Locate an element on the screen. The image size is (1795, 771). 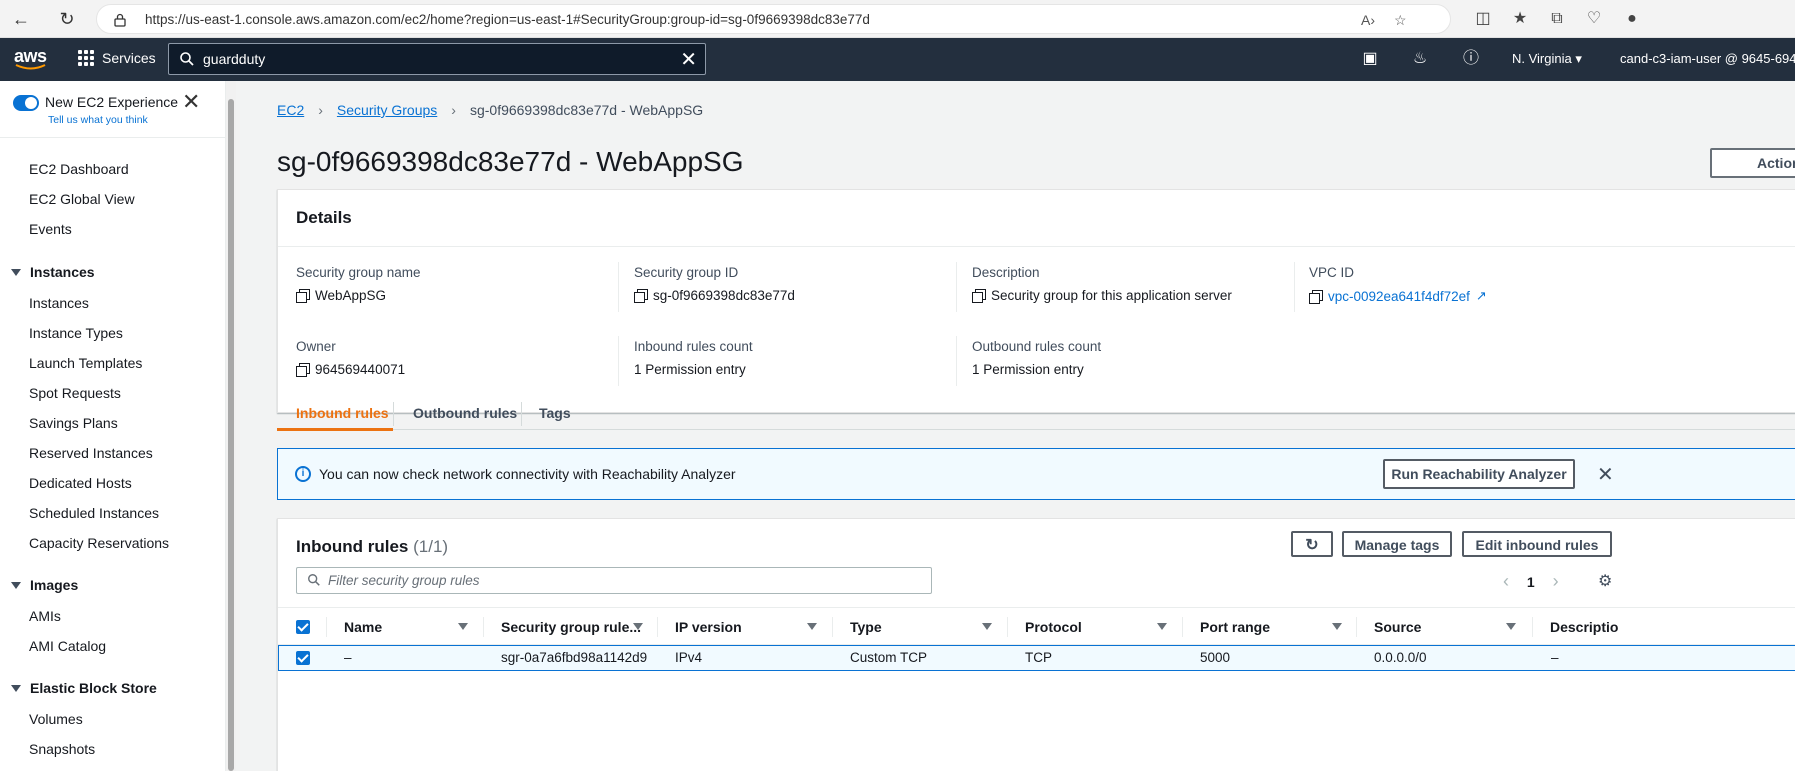
feedback-link: Tell us what you think is located at coordinates (98, 120).